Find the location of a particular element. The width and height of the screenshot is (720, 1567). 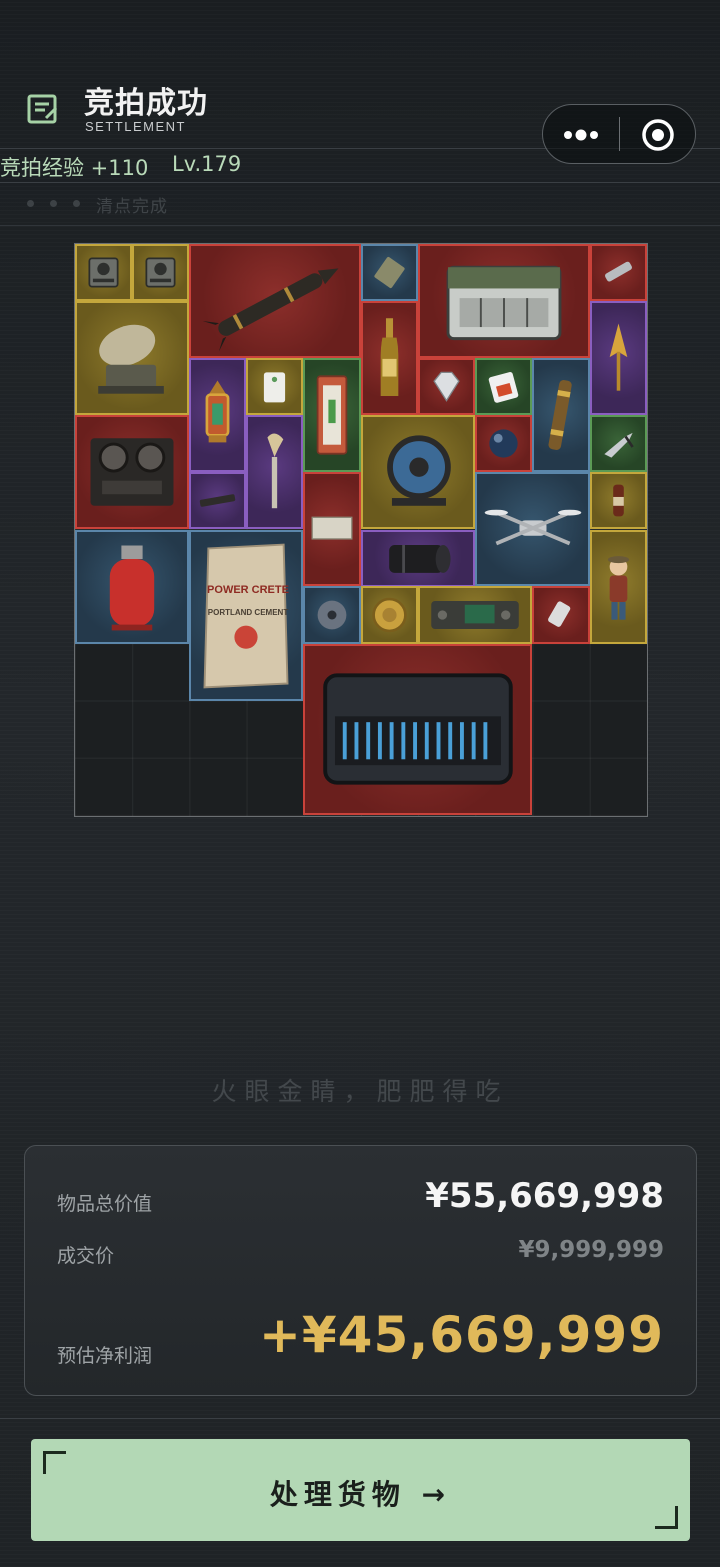

estimated-profit-label: 预估净利润 is located at coordinates (105, 1356).